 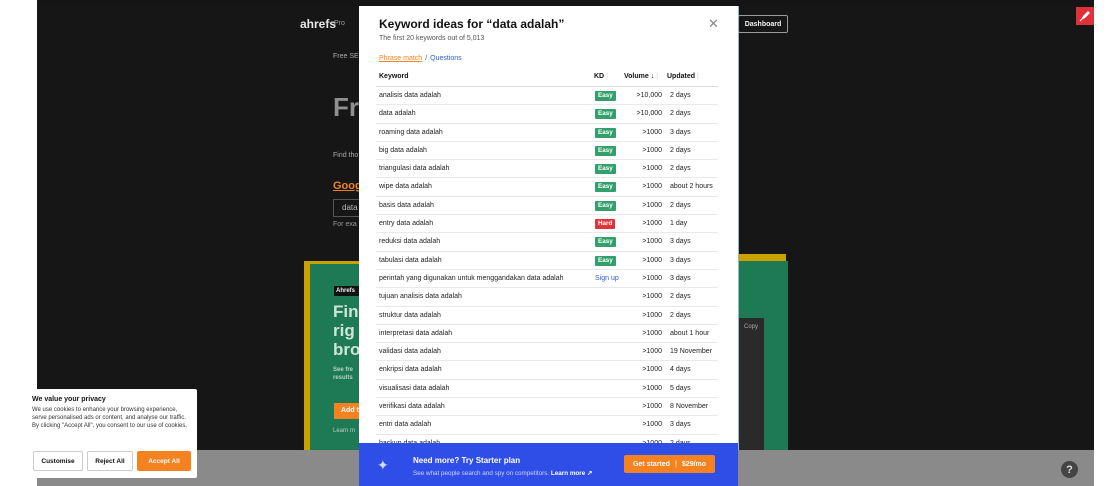 What do you see at coordinates (547, 352) in the screenshot?
I see `table-row: validasi data adalah >1000 19 November` at bounding box center [547, 352].